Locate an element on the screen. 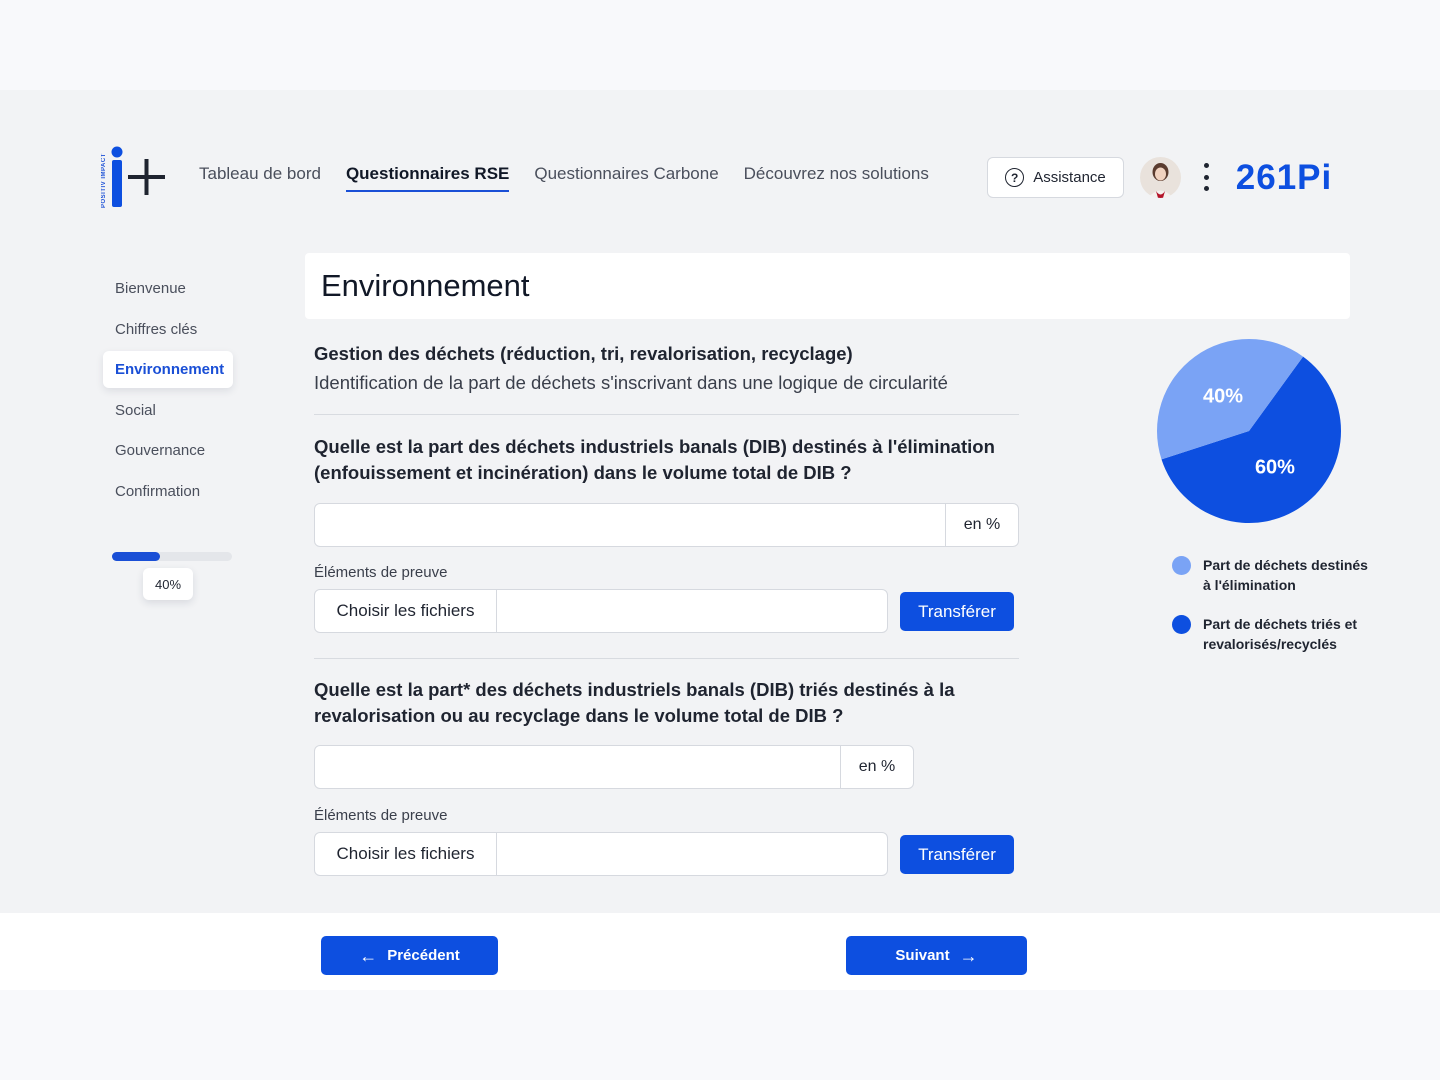 Image resolution: width=1440 pixels, height=1080 pixels. question-2-input-group: en % is located at coordinates (614, 767).